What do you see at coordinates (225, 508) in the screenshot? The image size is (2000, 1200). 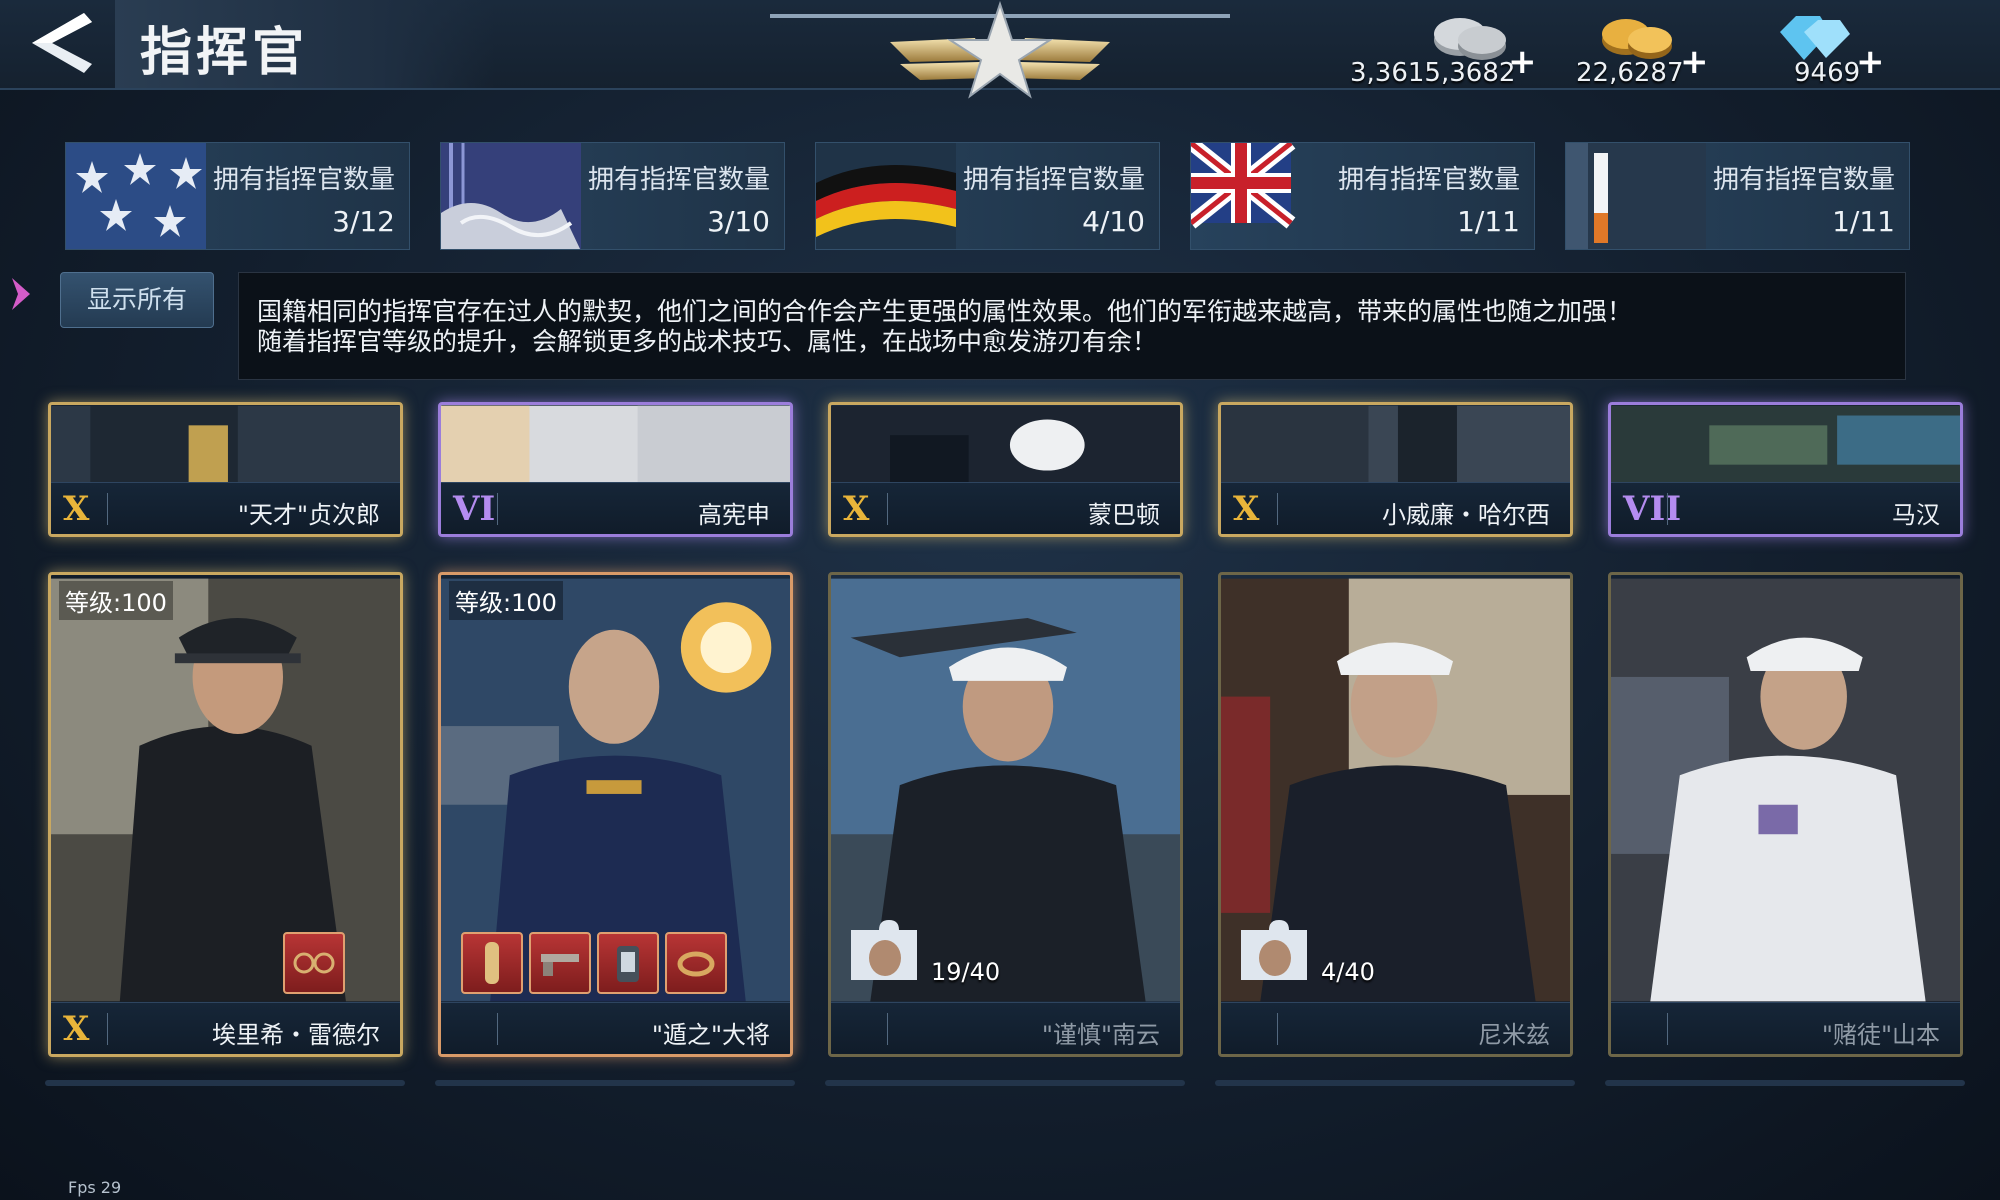 I see `commander-nameplate: X "天才"贞次郎` at bounding box center [225, 508].